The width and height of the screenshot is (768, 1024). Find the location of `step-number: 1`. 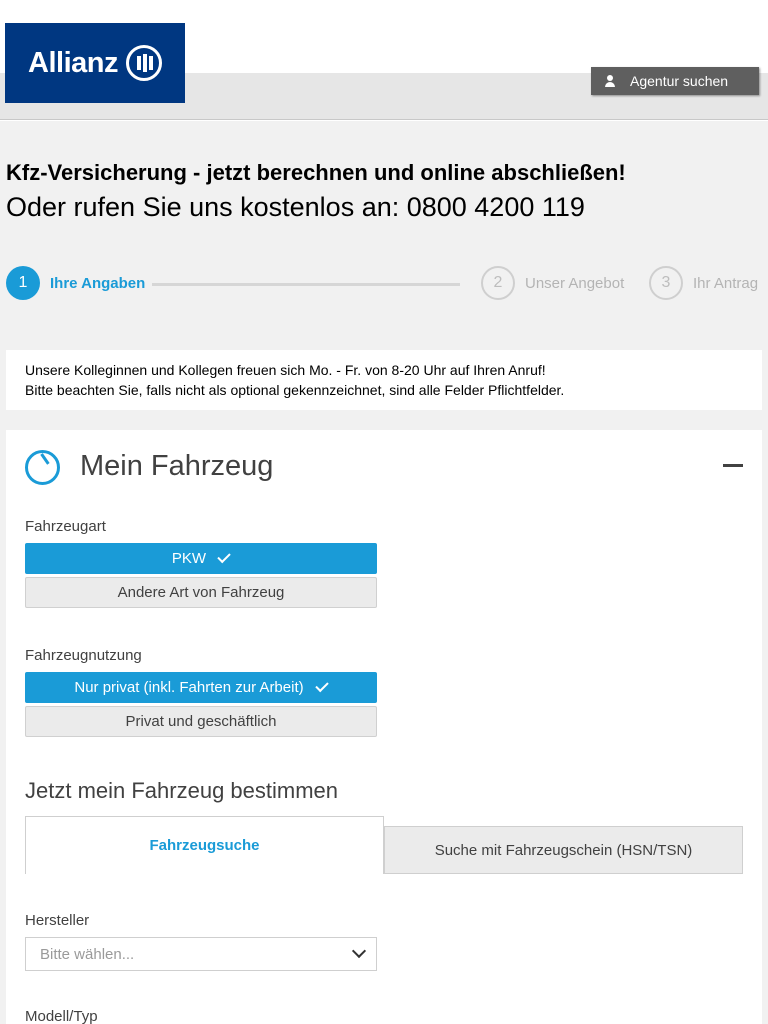

step-number: 1 is located at coordinates (23, 283).